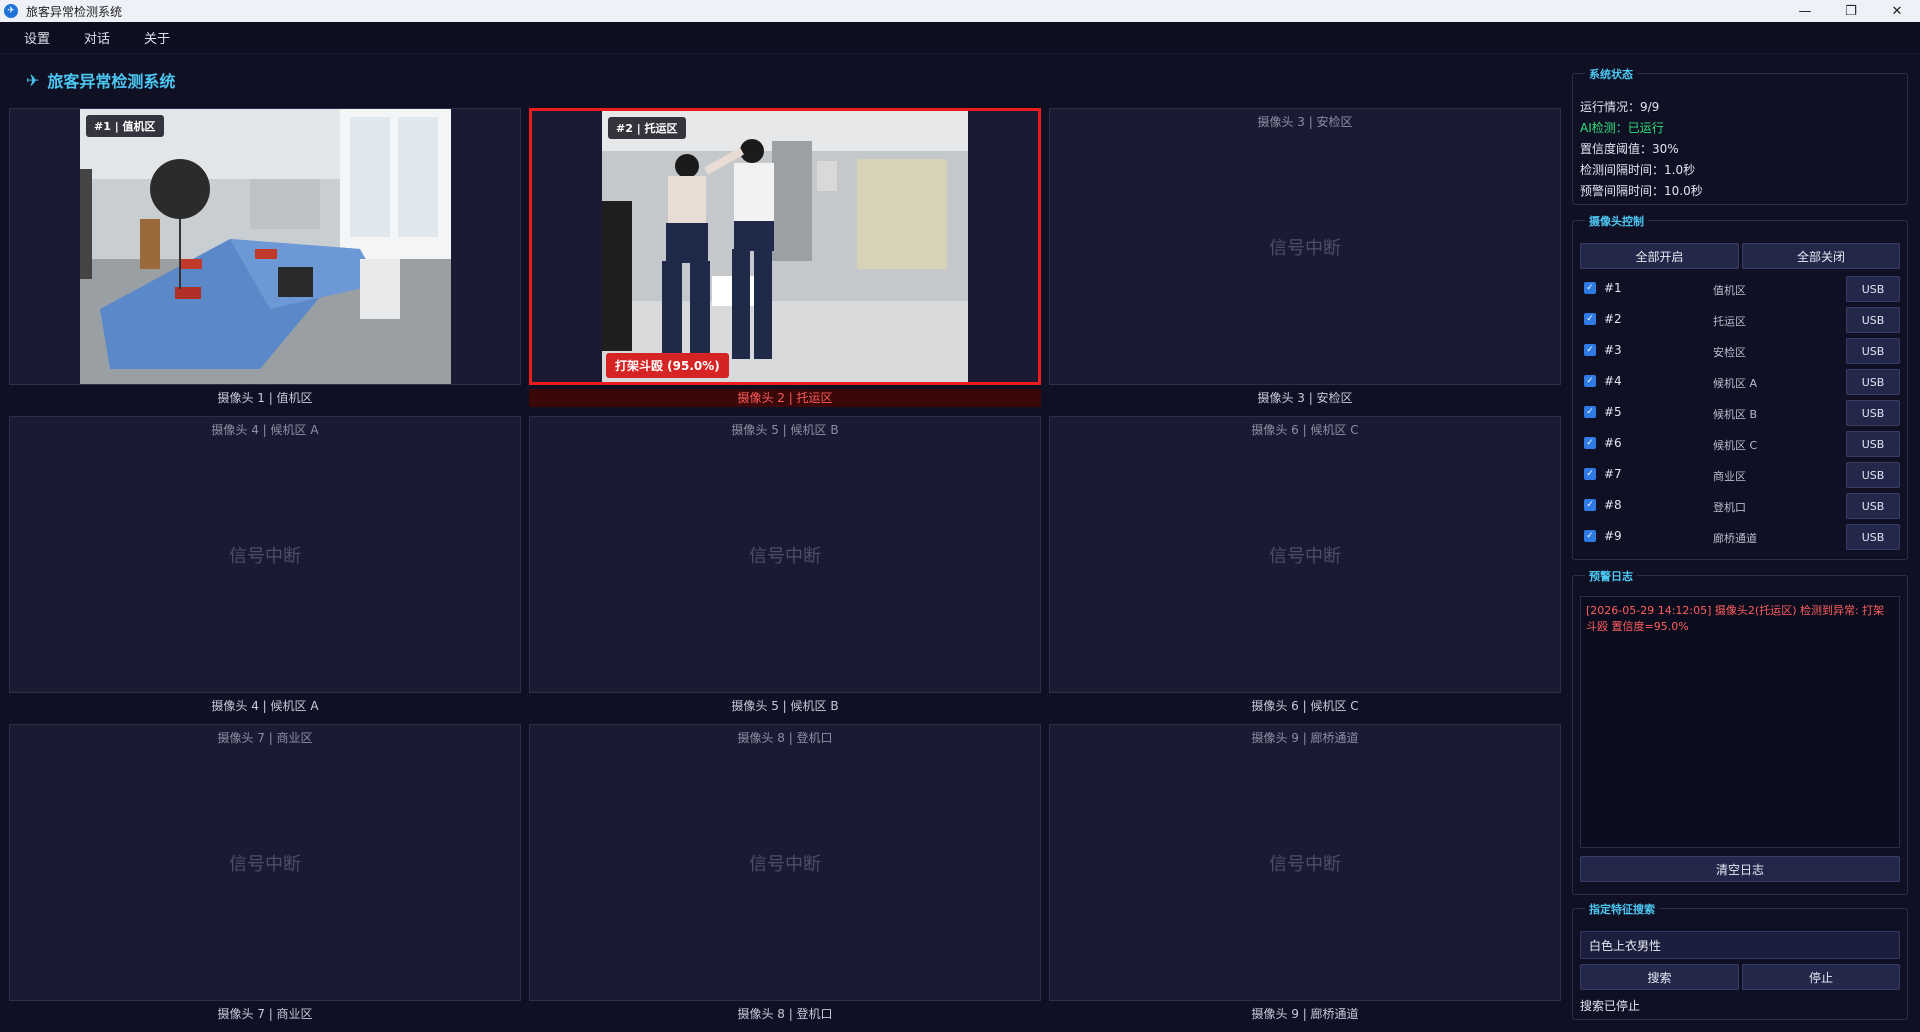 This screenshot has width=1920, height=1032. Describe the element at coordinates (74, 11) in the screenshot. I see `window-title: 旅客异常检测系统` at that location.